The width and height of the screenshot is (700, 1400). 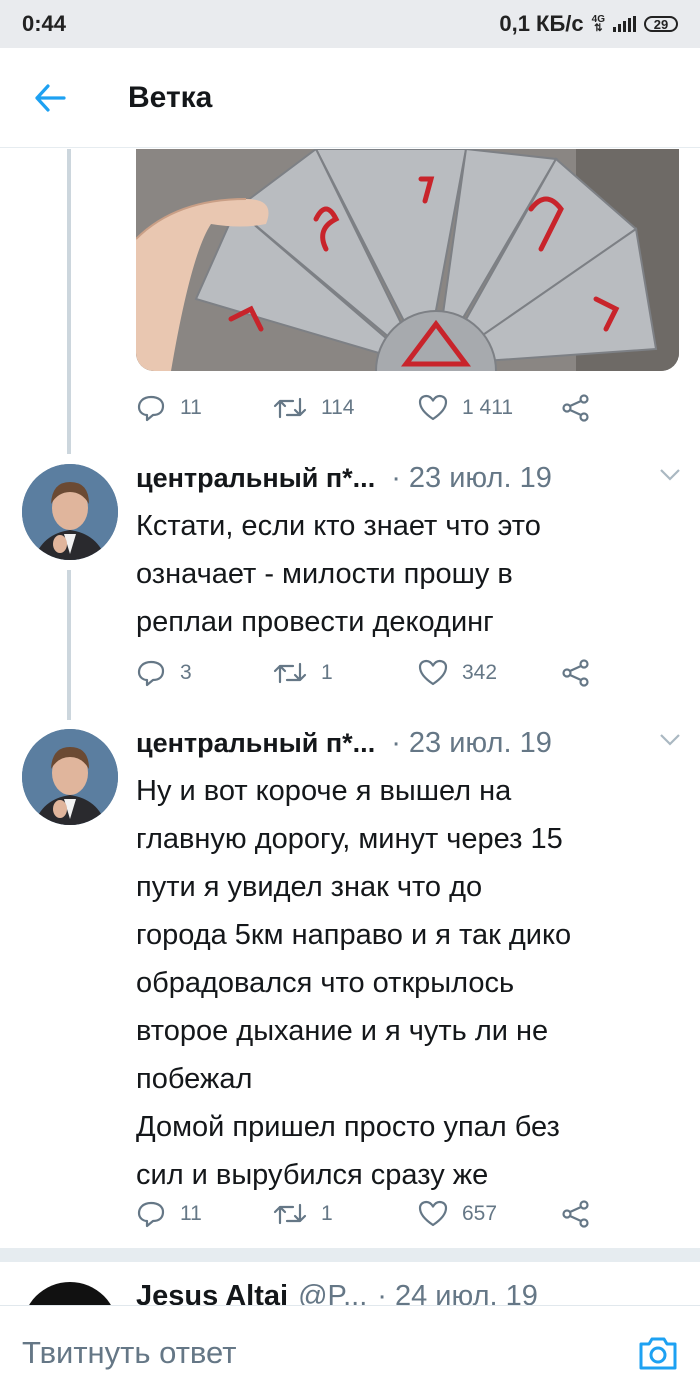 I want to click on status-speed: 0,1 КБ/с, so click(x=541, y=23).